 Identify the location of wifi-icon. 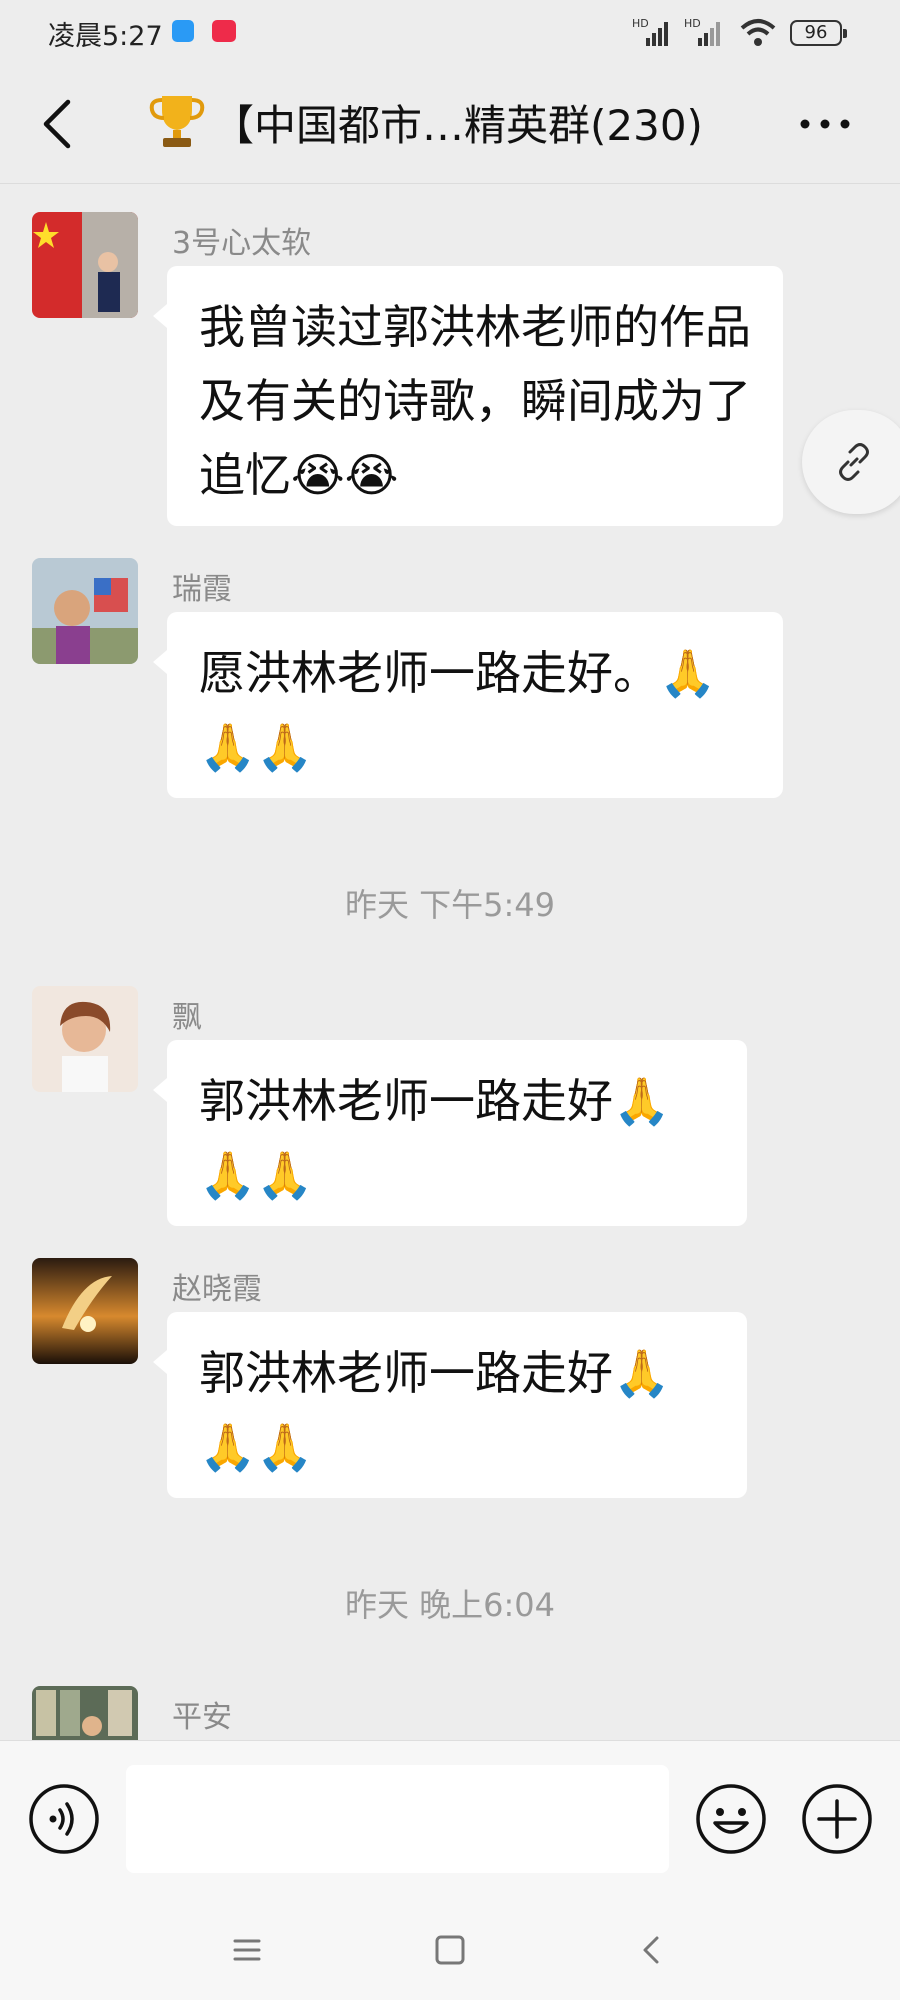
(758, 32).